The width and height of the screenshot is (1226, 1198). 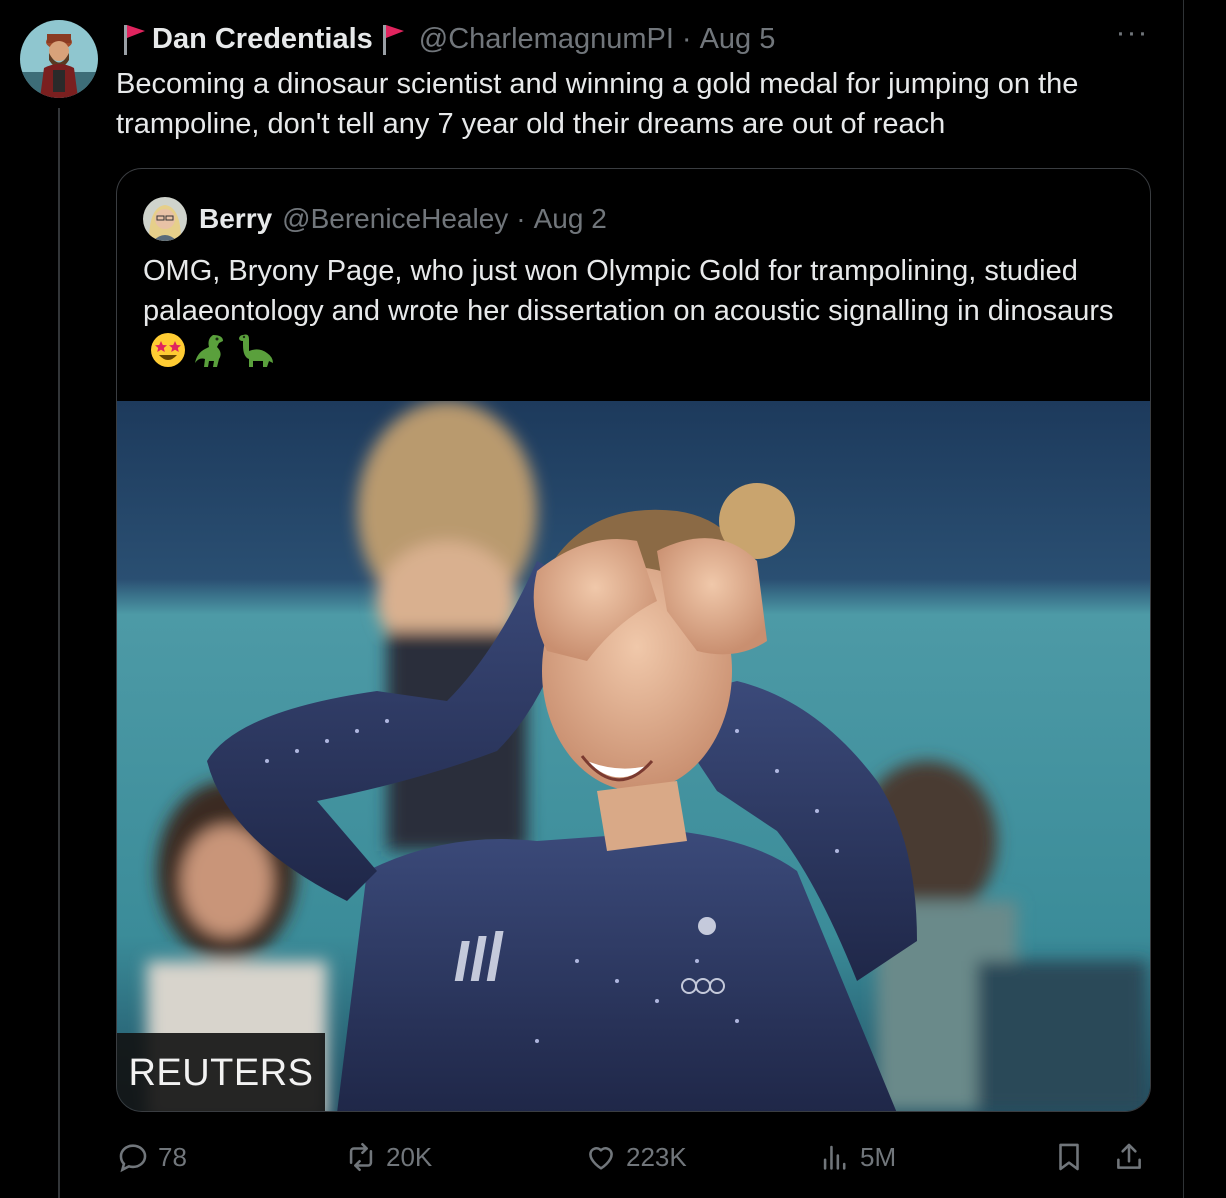 I want to click on column-border, so click(x=1183, y=599).